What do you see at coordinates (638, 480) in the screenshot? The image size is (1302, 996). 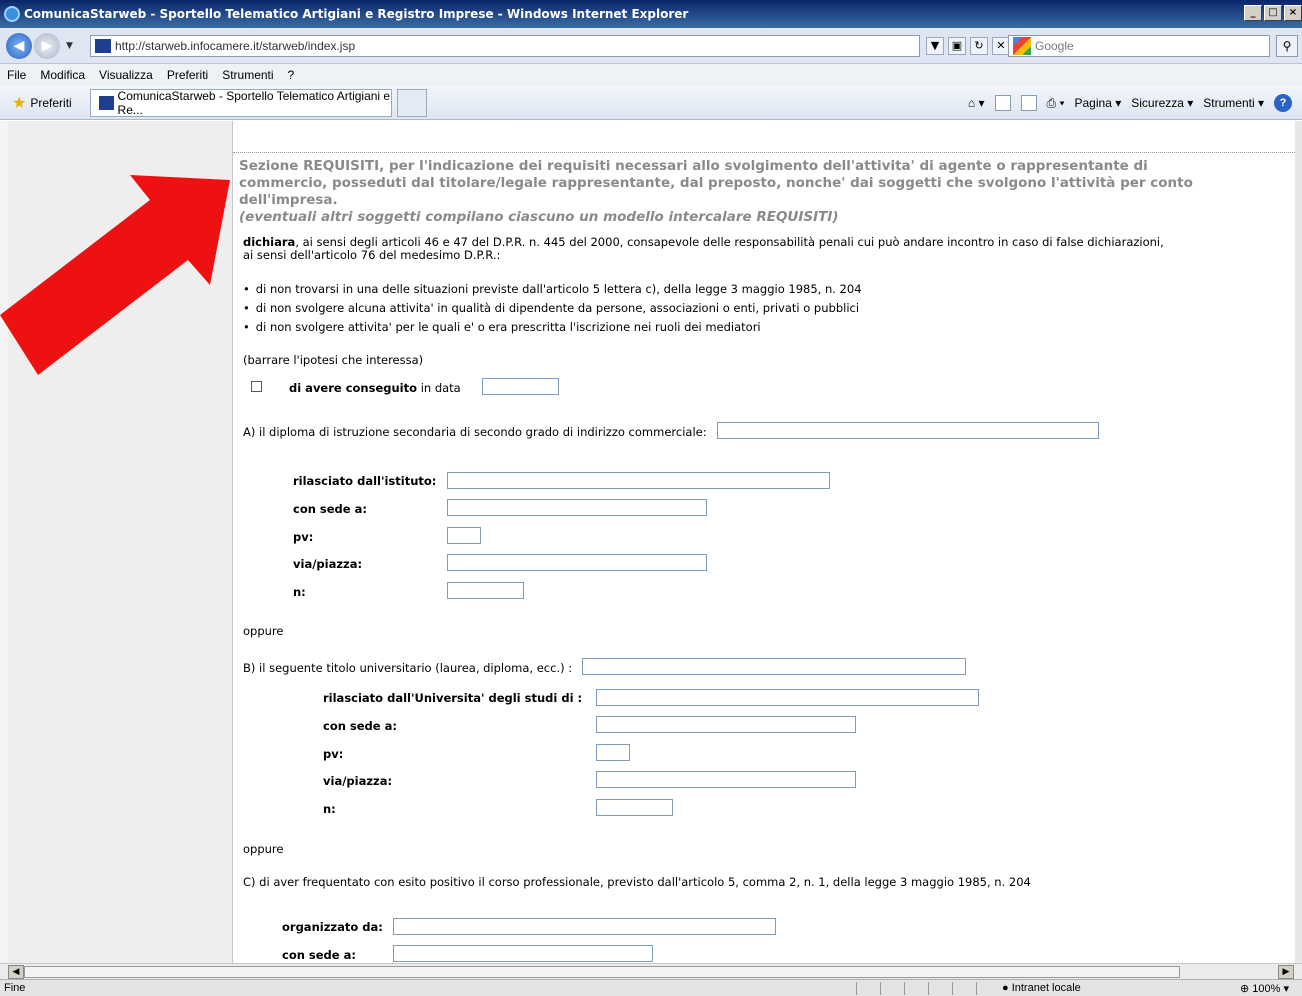 I see `a-istituto-field` at bounding box center [638, 480].